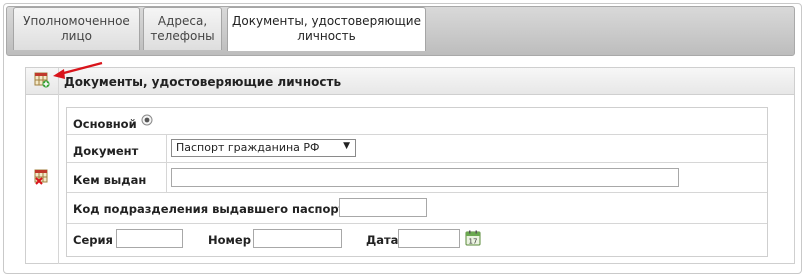 This screenshot has height=276, width=805. Describe the element at coordinates (417, 121) in the screenshot. I see `row-primary` at that location.